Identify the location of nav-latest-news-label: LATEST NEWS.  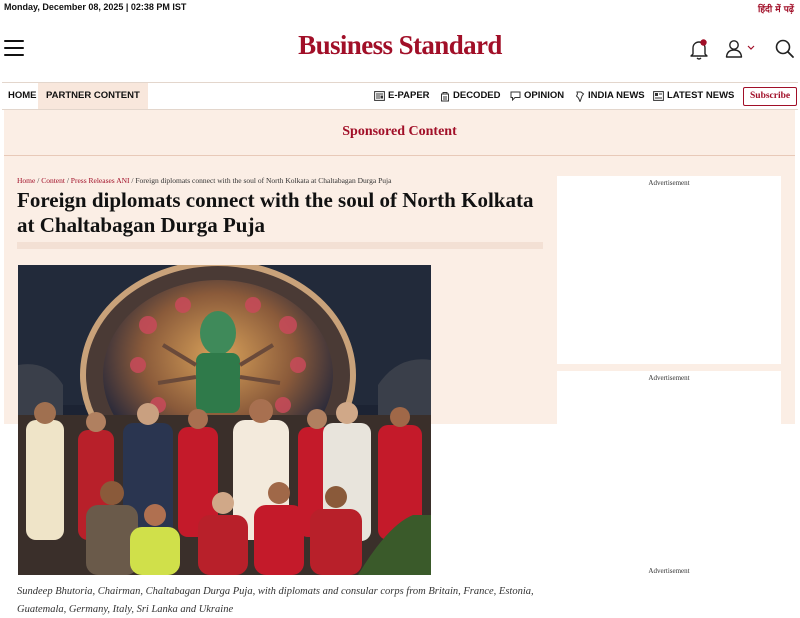
(701, 95).